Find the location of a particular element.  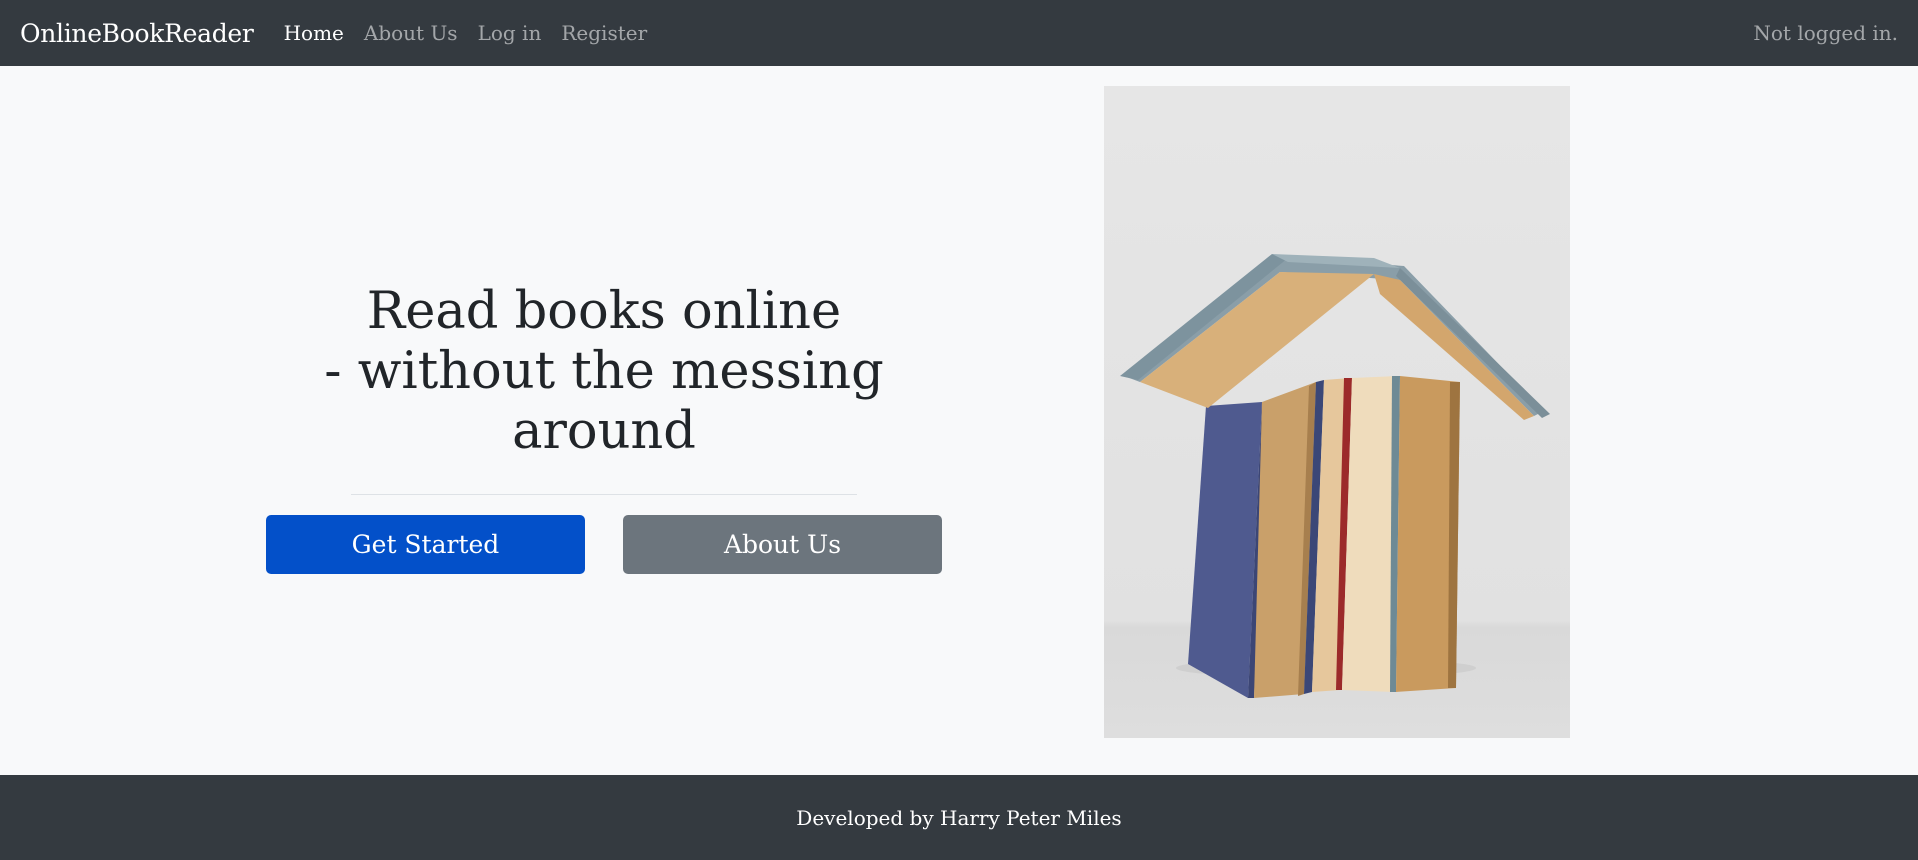

headline-line-1: Read books online is located at coordinates (604, 311).